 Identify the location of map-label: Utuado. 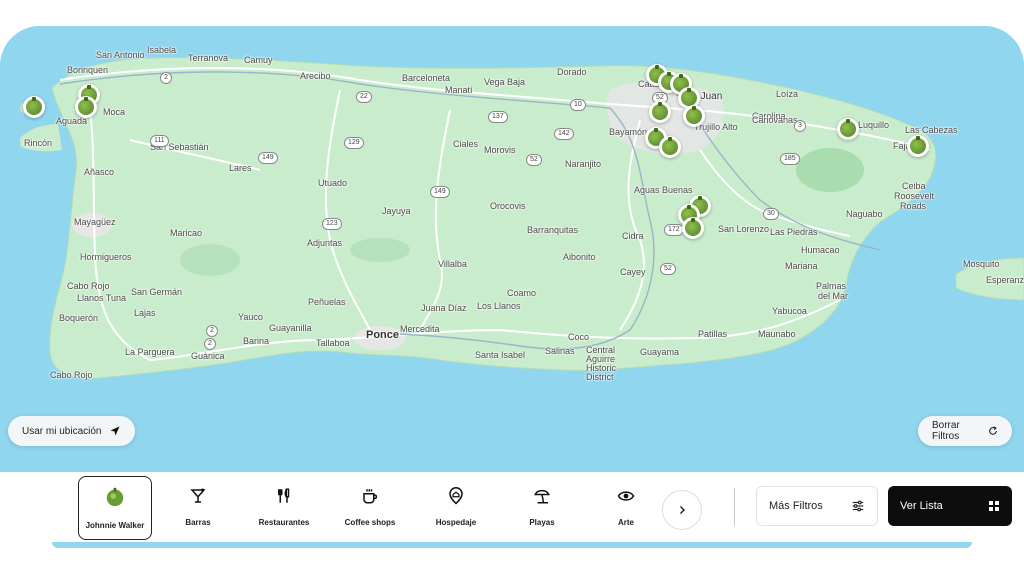
(333, 183).